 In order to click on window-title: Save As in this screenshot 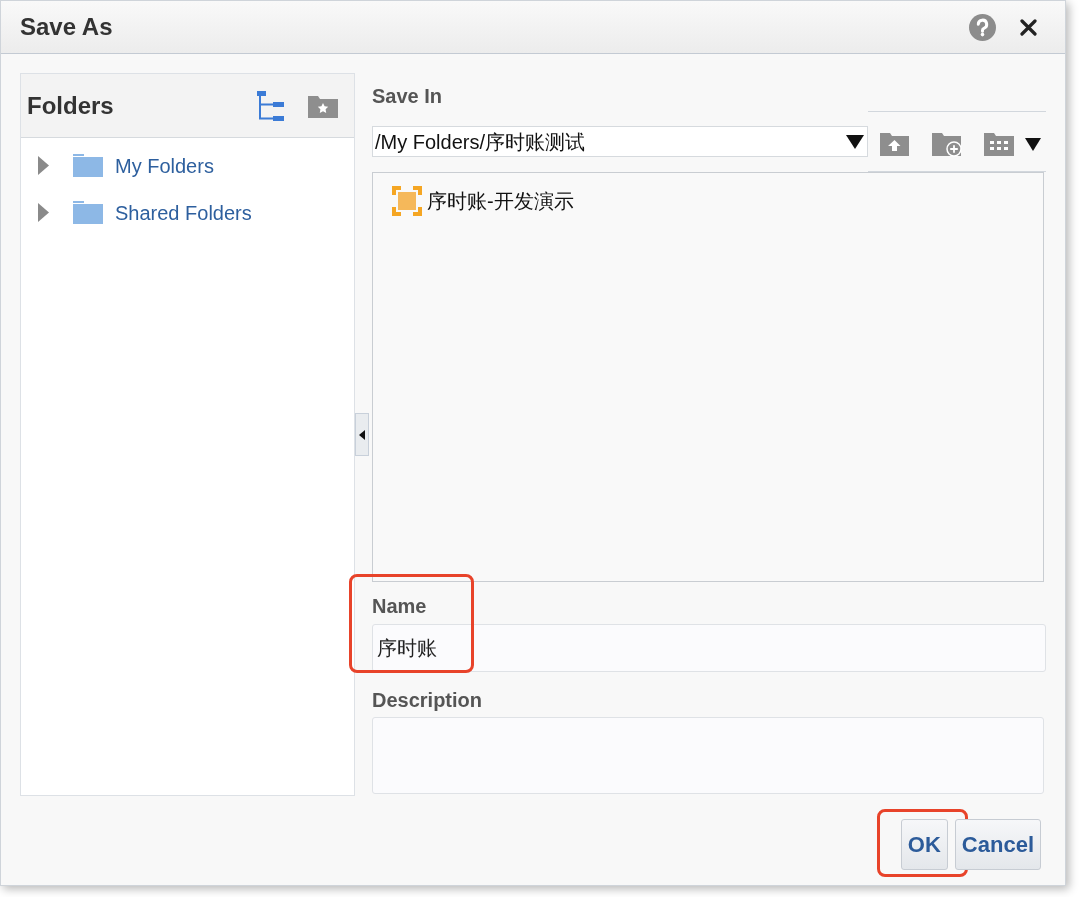, I will do `click(66, 27)`.